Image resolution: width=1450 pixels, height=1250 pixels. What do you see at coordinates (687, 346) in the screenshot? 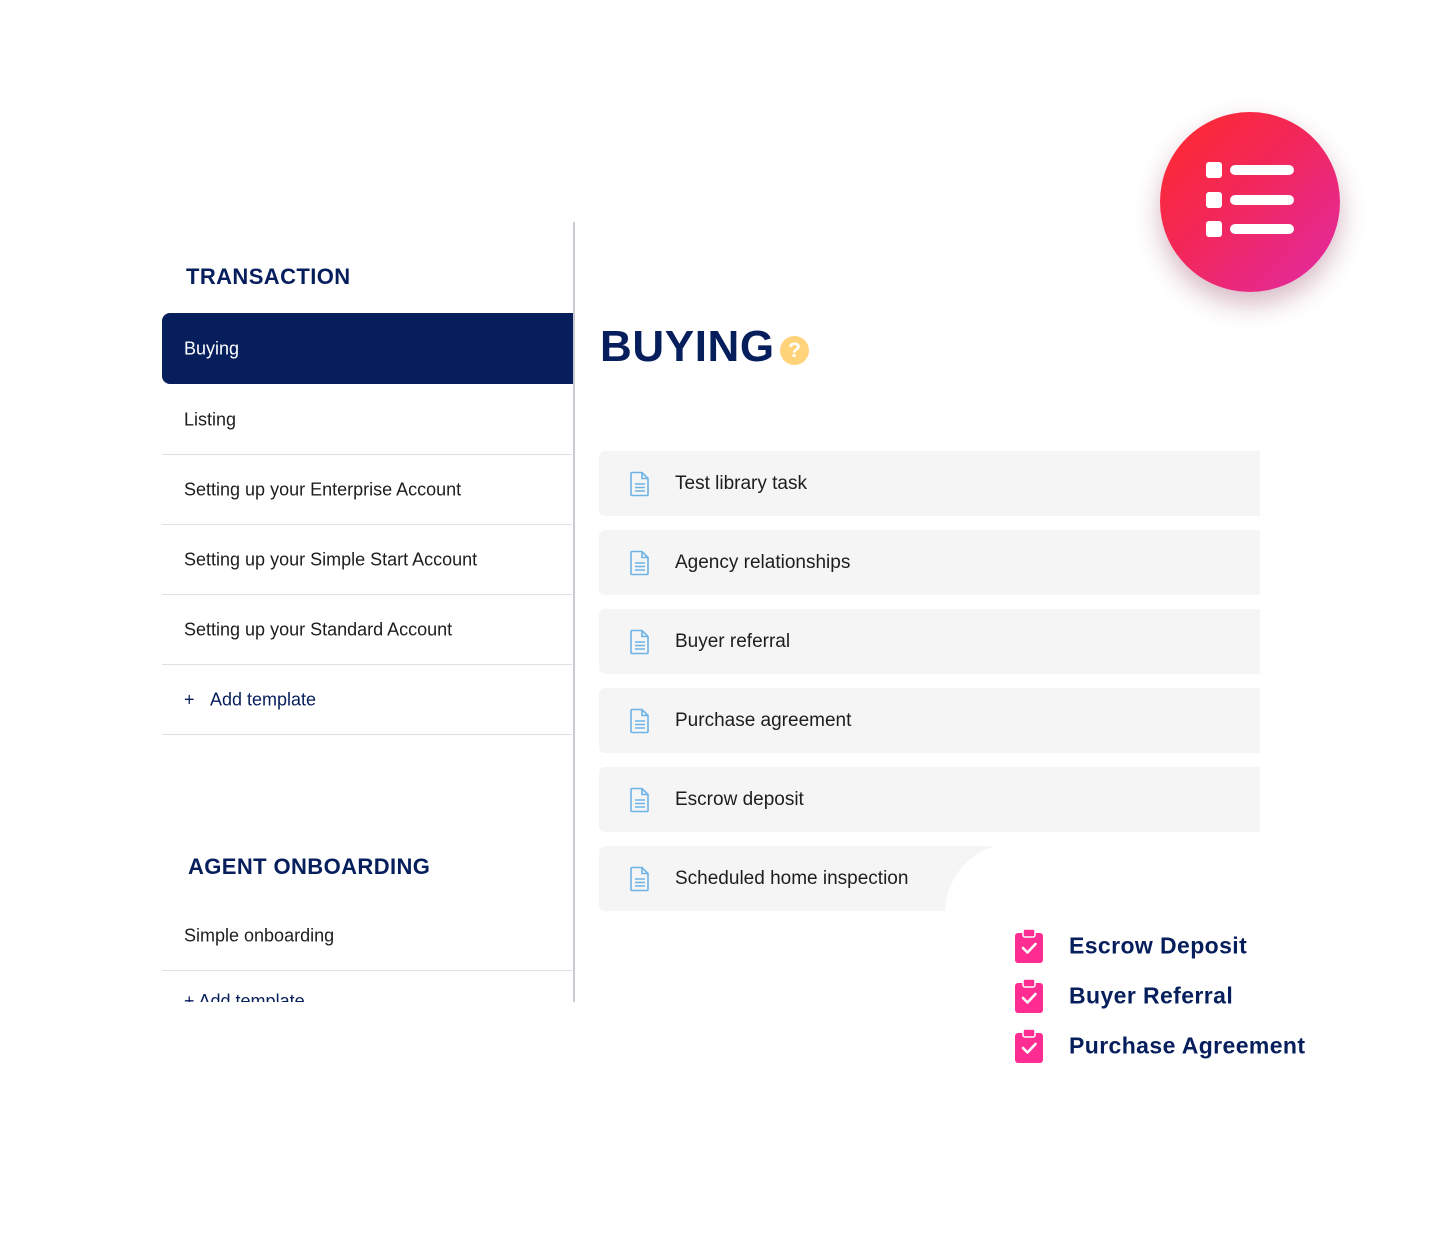
I see `page-title: BUYING` at bounding box center [687, 346].